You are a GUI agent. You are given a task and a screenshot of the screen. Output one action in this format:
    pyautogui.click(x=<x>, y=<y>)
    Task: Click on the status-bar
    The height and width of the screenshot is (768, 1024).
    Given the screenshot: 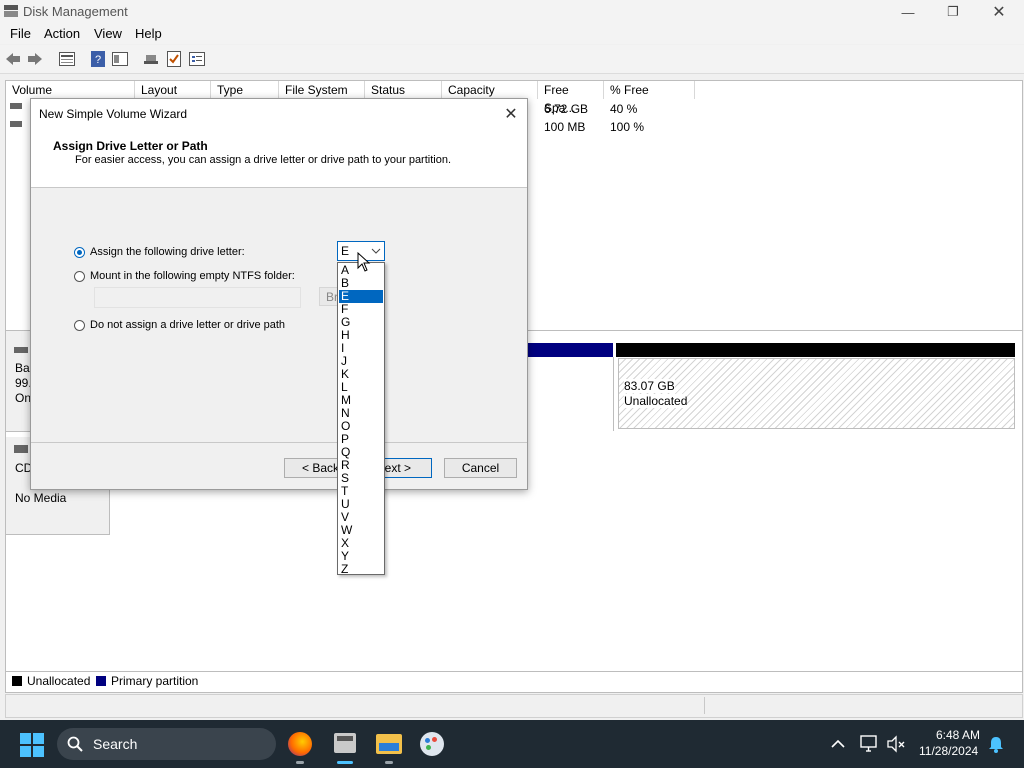 What is the action you would take?
    pyautogui.click(x=514, y=706)
    